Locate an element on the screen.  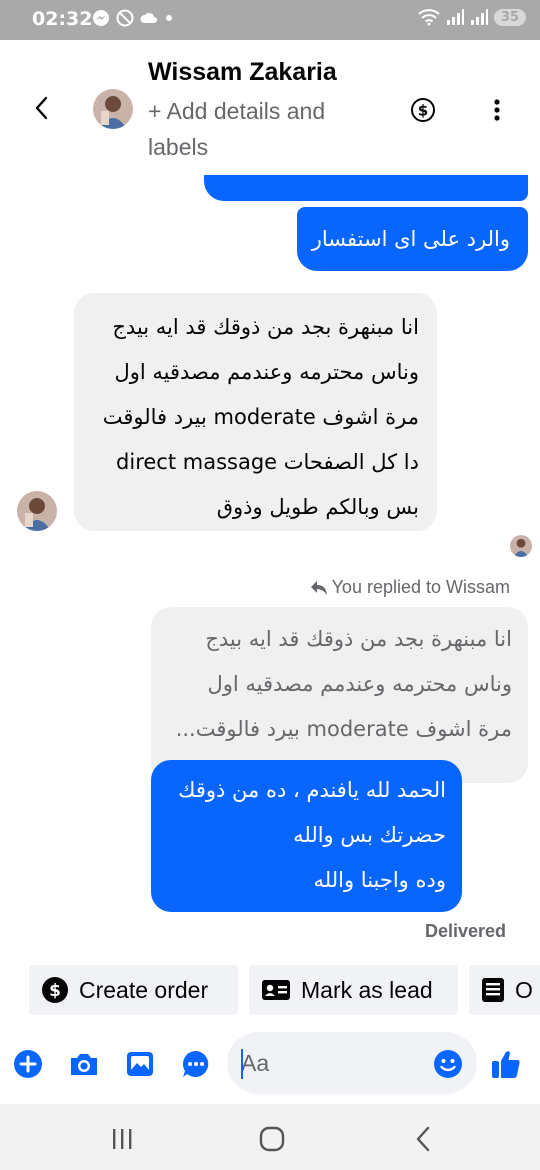
battery-indicator: 35 is located at coordinates (509, 17).